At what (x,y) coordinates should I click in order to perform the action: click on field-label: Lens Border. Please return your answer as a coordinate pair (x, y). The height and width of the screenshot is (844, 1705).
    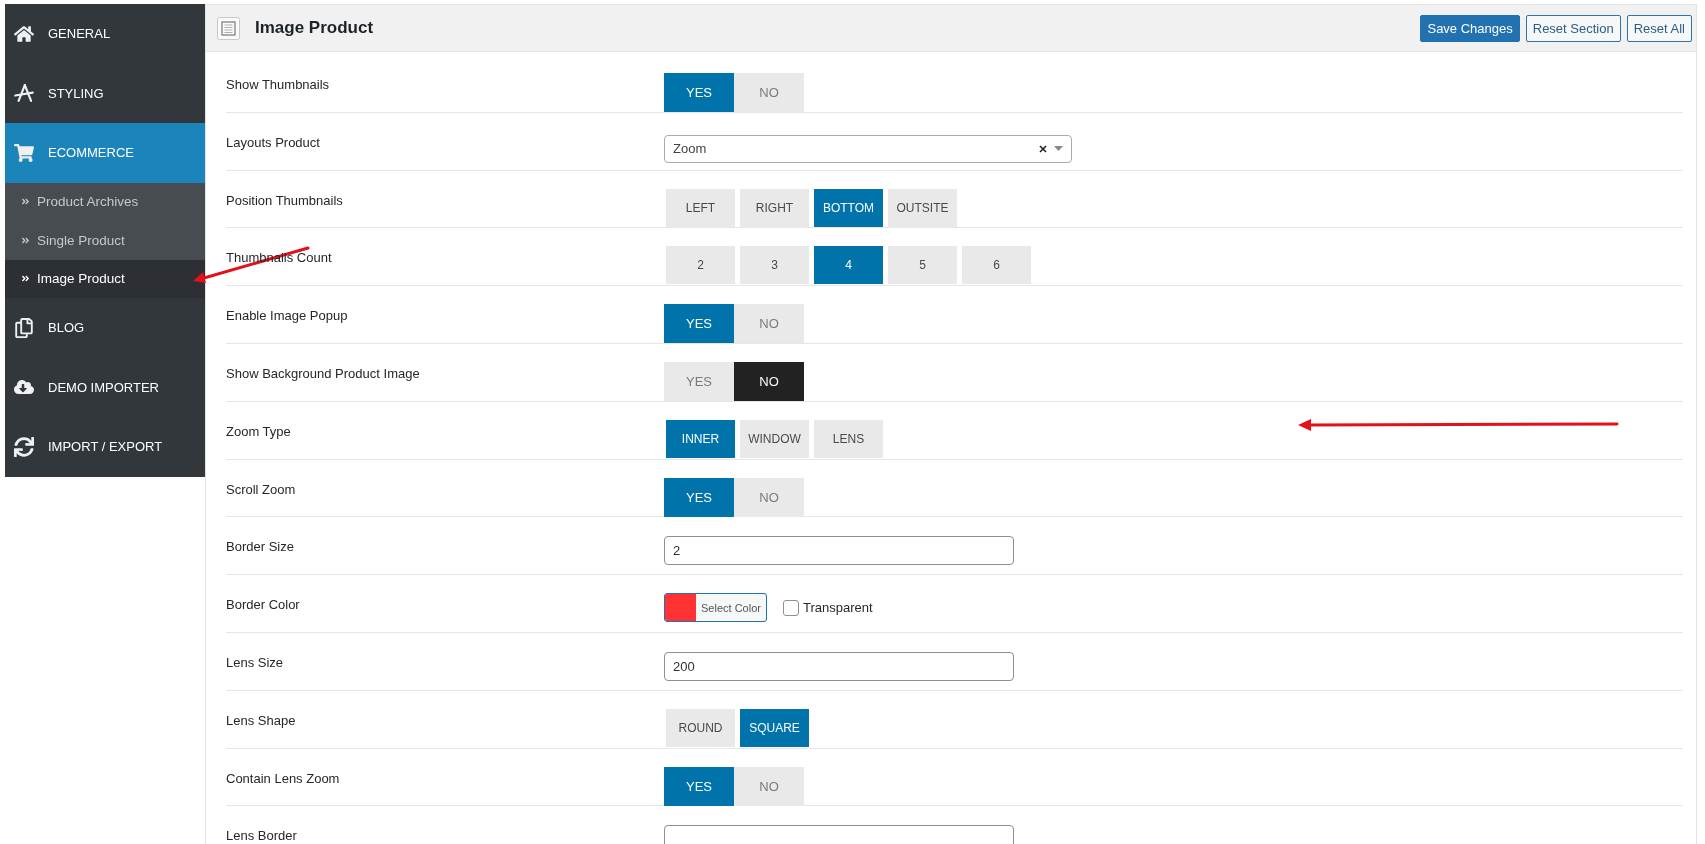
    Looking at the image, I should click on (262, 836).